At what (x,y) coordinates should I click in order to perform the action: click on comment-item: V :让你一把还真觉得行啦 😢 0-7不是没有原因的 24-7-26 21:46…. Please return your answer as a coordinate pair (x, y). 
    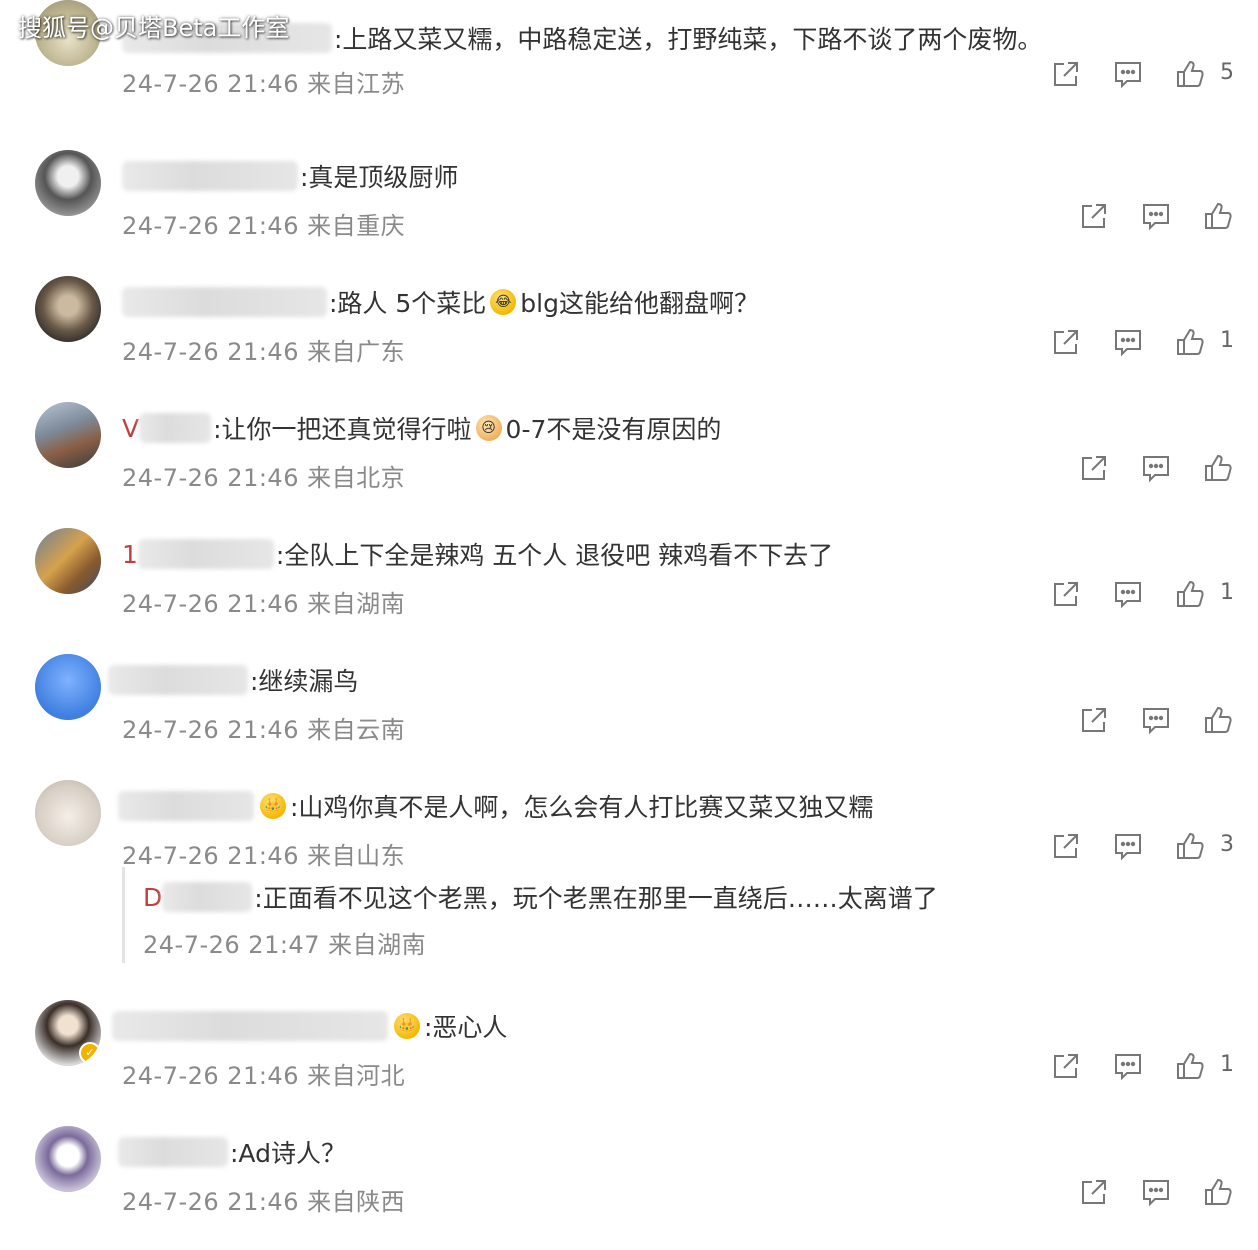
    Looking at the image, I should click on (629, 463).